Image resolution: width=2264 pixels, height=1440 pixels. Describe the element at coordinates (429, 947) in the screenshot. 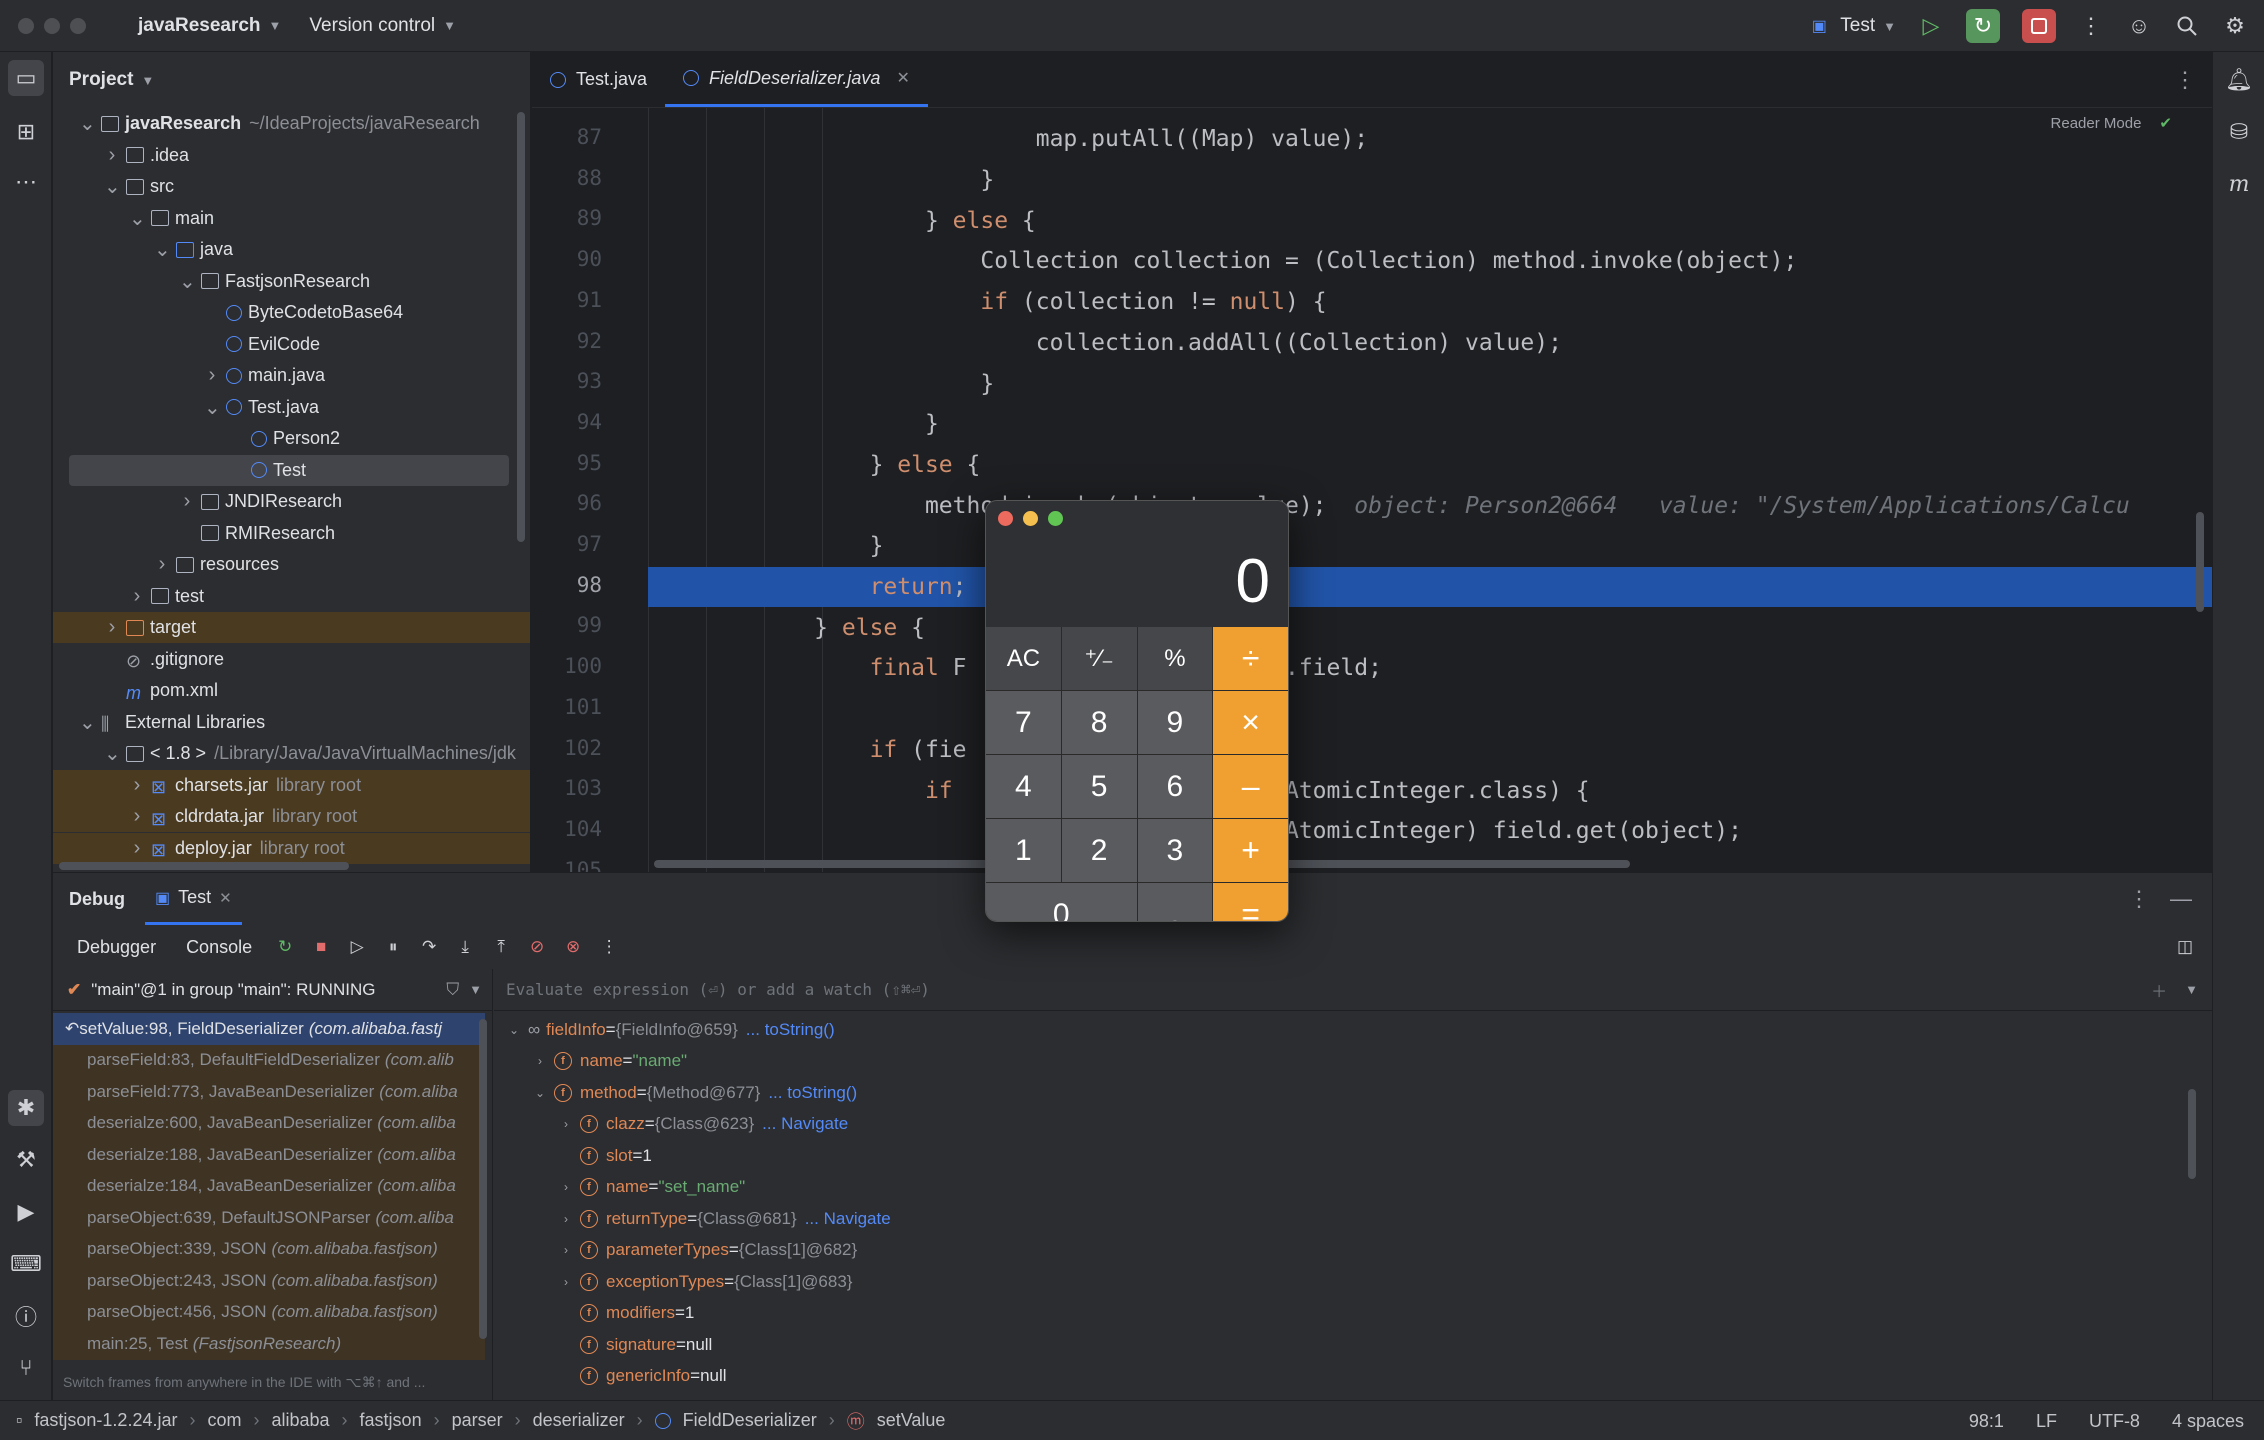

I see `step-over-icon: ↷` at that location.